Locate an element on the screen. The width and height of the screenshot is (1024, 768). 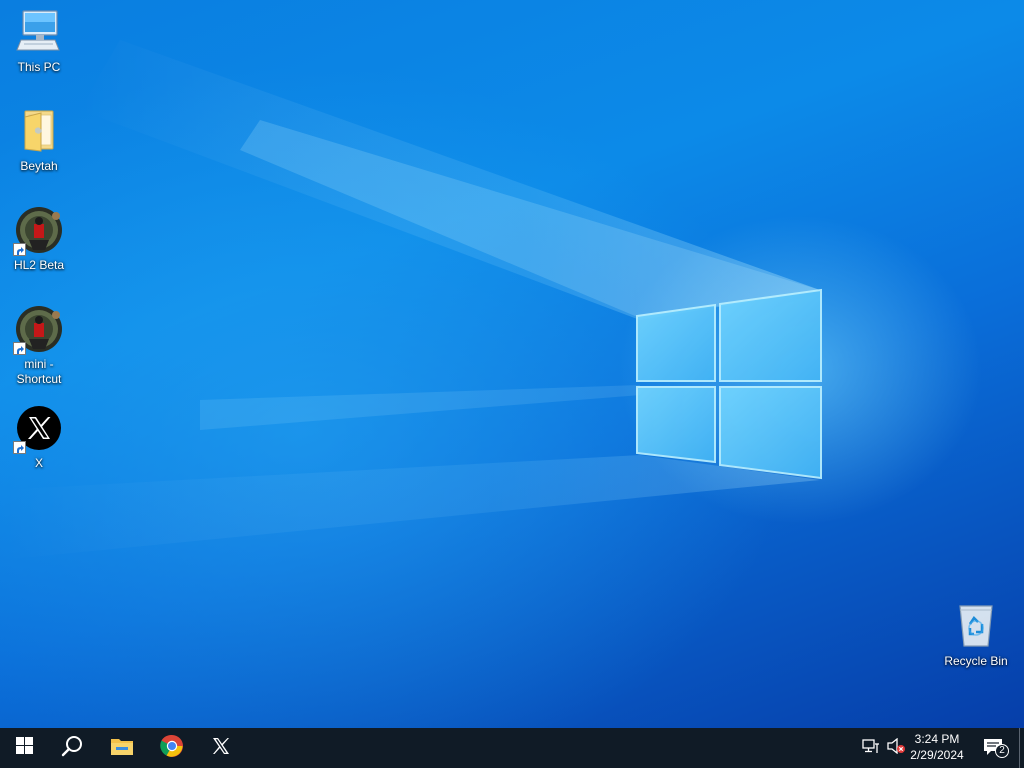
tray-clock: 3:24 PM 2/29/2024 is located at coordinates (937, 747).